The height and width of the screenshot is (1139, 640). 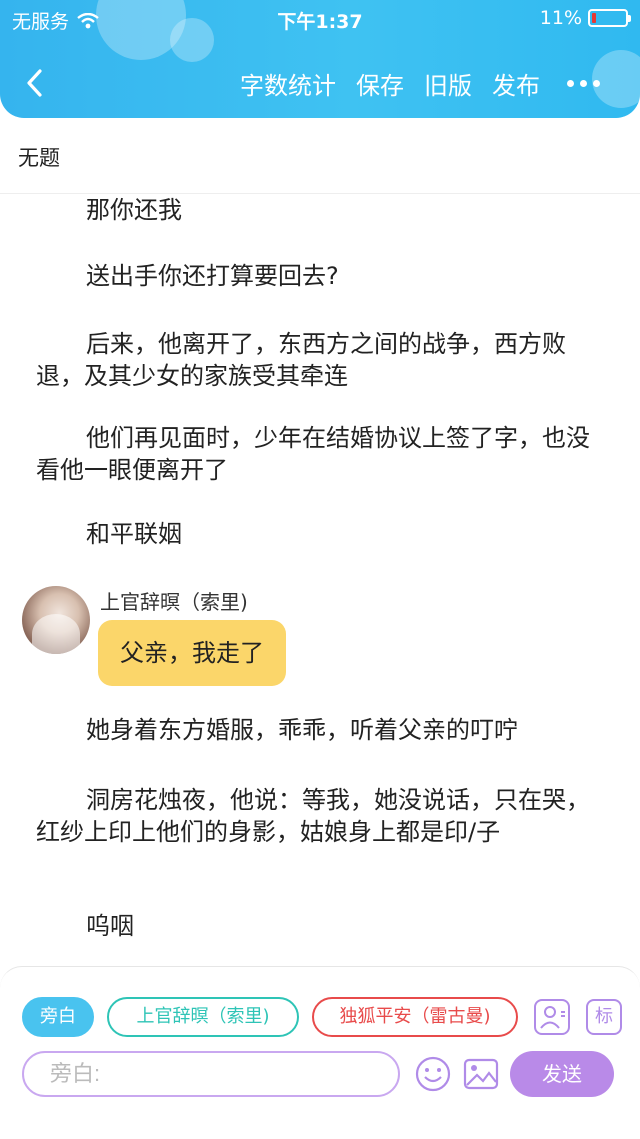 I want to click on battery-fill, so click(x=594, y=18).